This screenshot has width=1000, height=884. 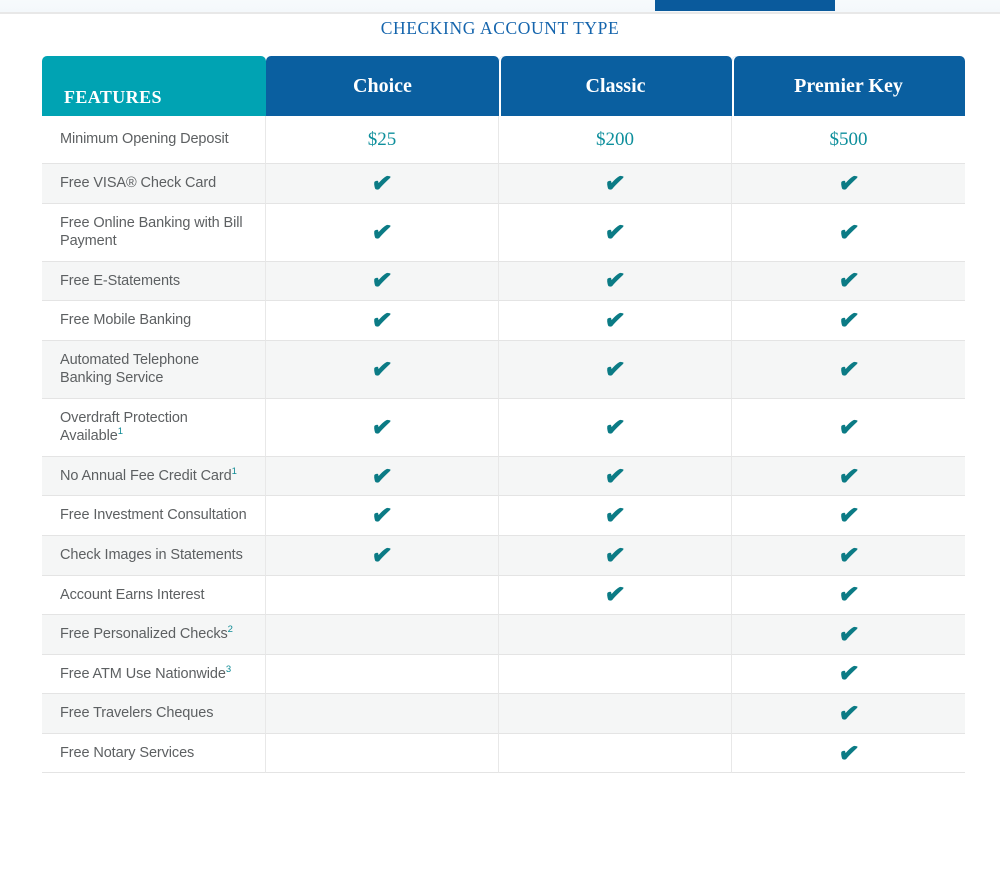 I want to click on feature-label: Automated Telephone Banking Service, so click(x=129, y=369).